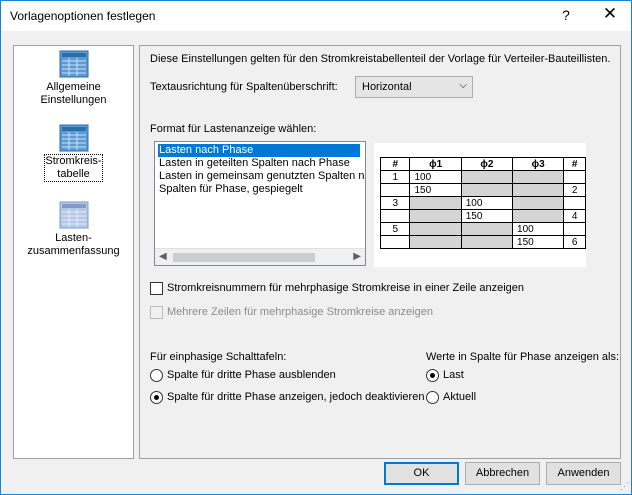  Describe the element at coordinates (523, 357) in the screenshot. I see `values-label: Werte in Spalte für Phase anzeigen als:` at that location.